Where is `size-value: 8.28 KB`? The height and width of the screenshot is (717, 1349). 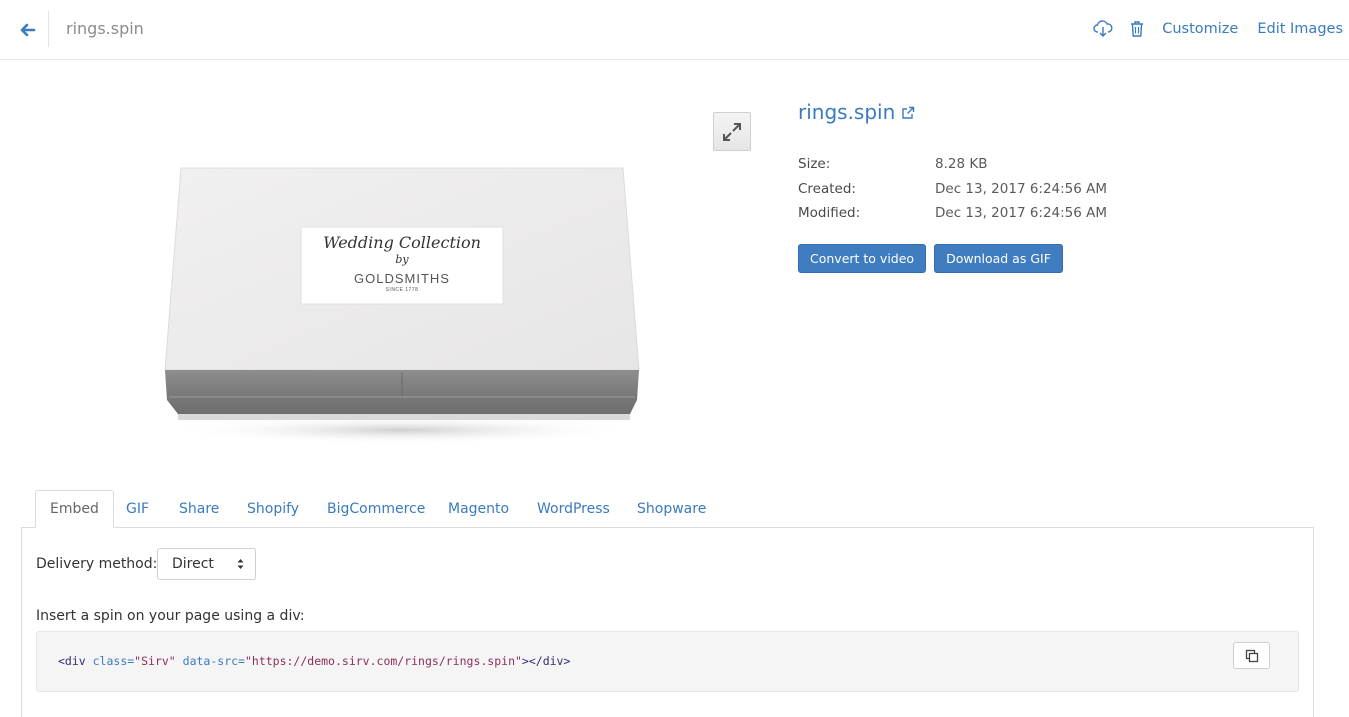
size-value: 8.28 KB is located at coordinates (961, 164).